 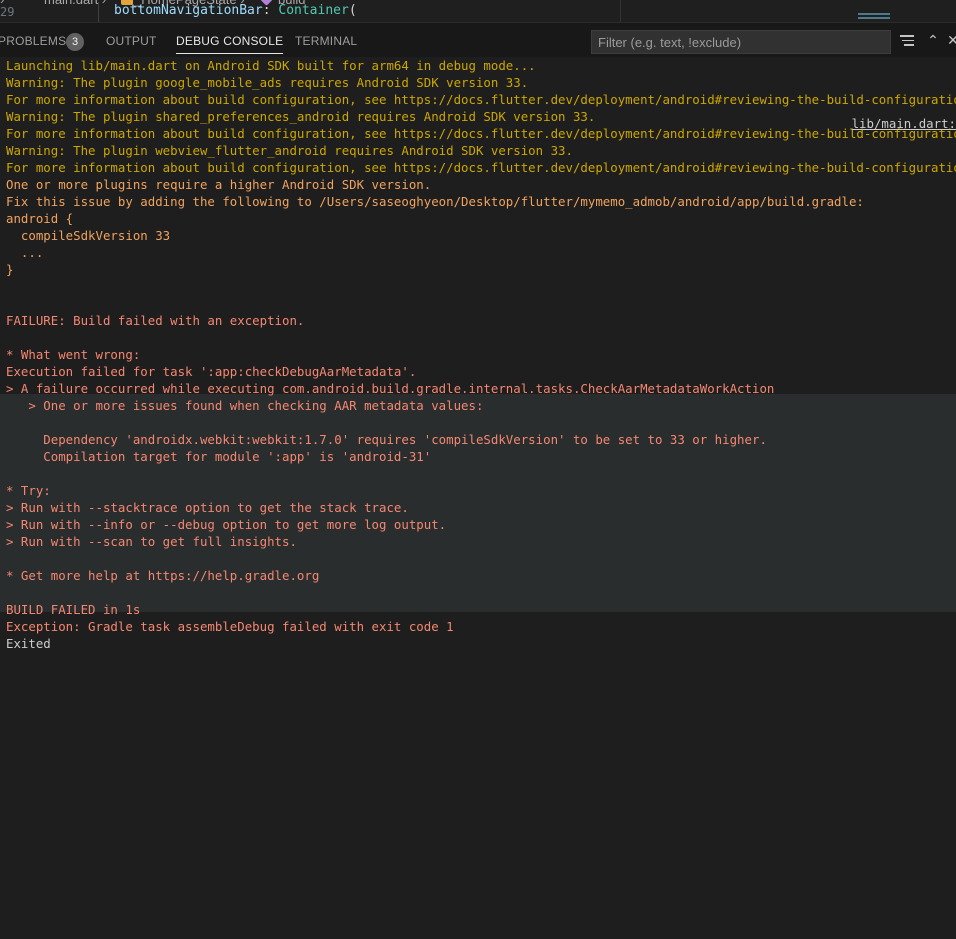 I want to click on tab-output: OUTPUT, so click(x=131, y=41).